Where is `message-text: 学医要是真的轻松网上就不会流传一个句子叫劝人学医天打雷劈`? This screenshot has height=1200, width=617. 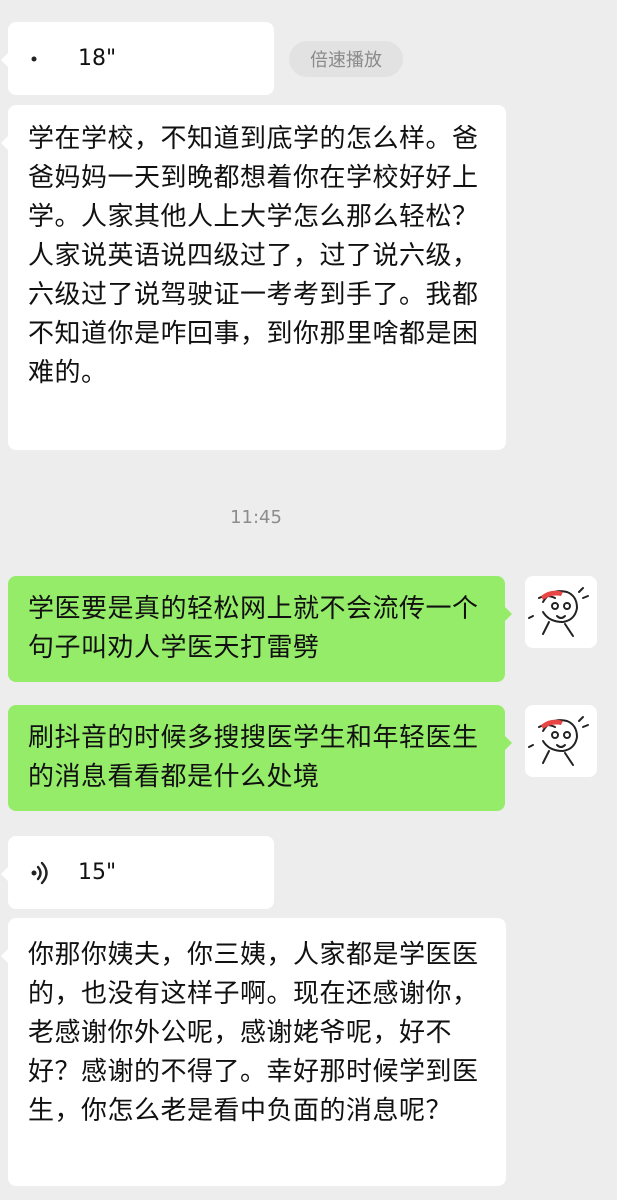 message-text: 学医要是真的轻松网上就不会流传一个句子叫劝人学医天打雷劈 is located at coordinates (253, 628).